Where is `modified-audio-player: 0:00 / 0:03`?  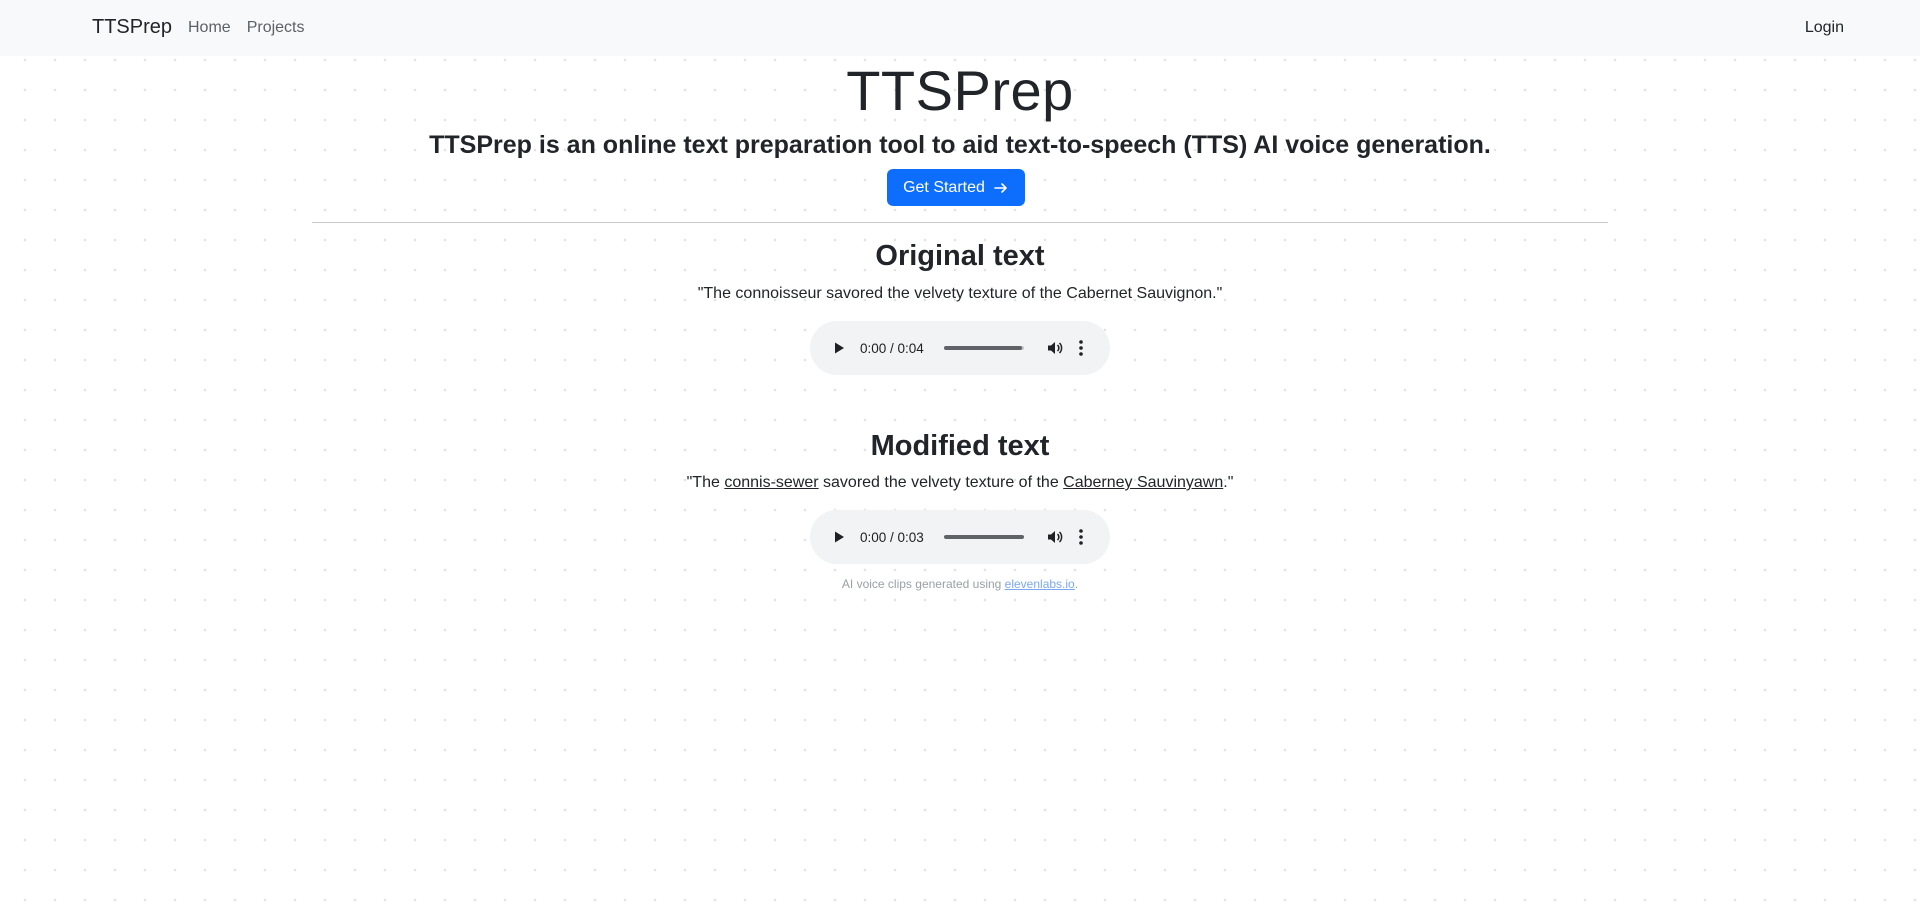
modified-audio-player: 0:00 / 0:03 is located at coordinates (960, 537).